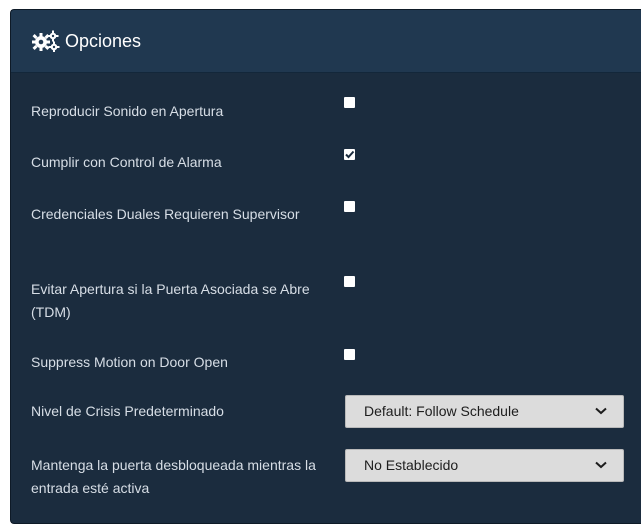 The image size is (641, 531). What do you see at coordinates (441, 411) in the screenshot?
I see `crisis-level-value: Default: Follow Schedule` at bounding box center [441, 411].